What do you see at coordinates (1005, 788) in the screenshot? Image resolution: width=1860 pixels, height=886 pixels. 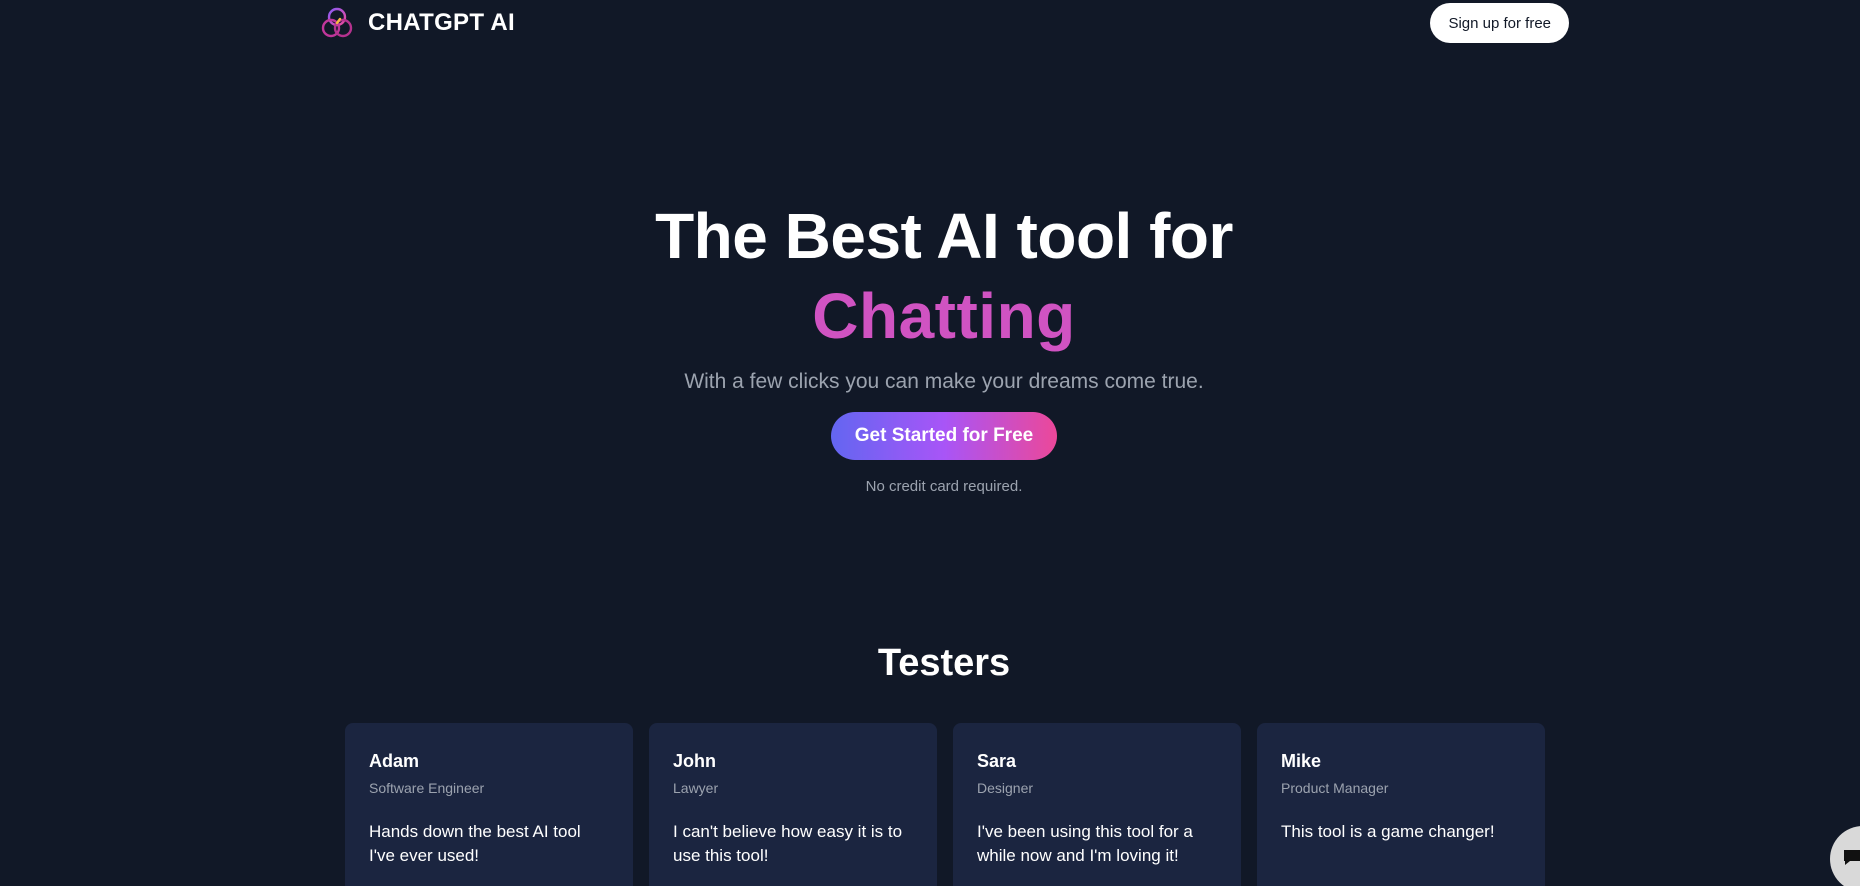 I see `tester-role: Designer` at bounding box center [1005, 788].